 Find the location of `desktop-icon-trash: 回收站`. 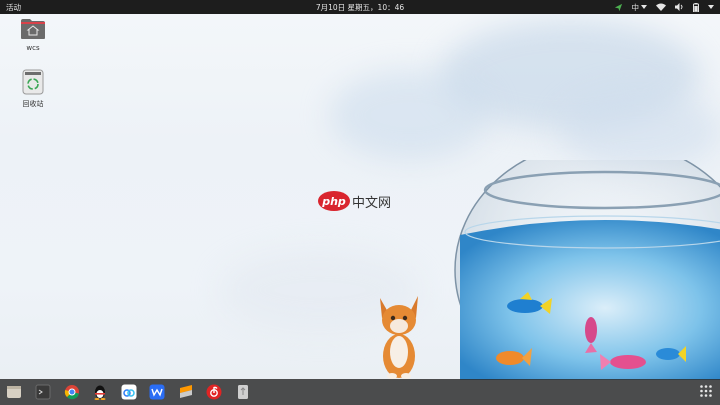

desktop-icon-trash: 回收站 is located at coordinates (33, 89).